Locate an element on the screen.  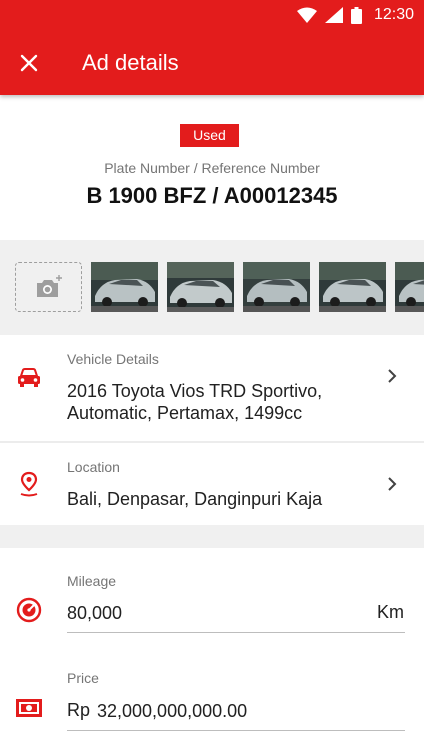
location-row: Location Bali, Denpasar, Danginpuri Kaja is located at coordinates (212, 484).